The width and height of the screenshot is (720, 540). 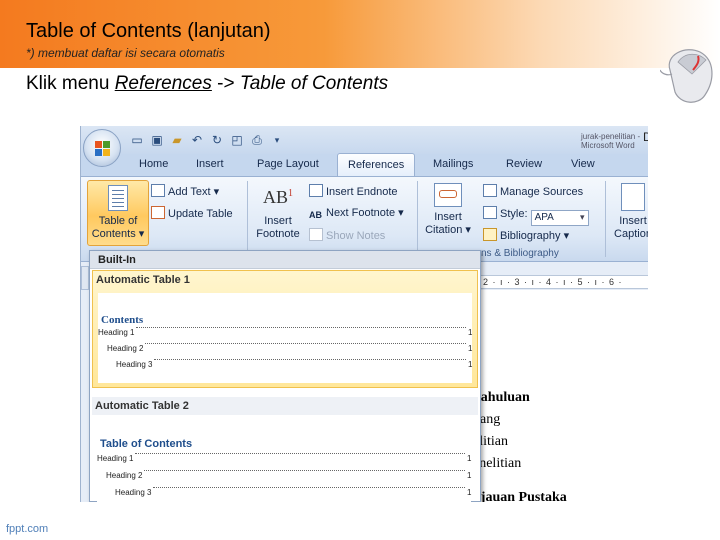 What do you see at coordinates (316, 234) in the screenshot?
I see `show-notes-icon` at bounding box center [316, 234].